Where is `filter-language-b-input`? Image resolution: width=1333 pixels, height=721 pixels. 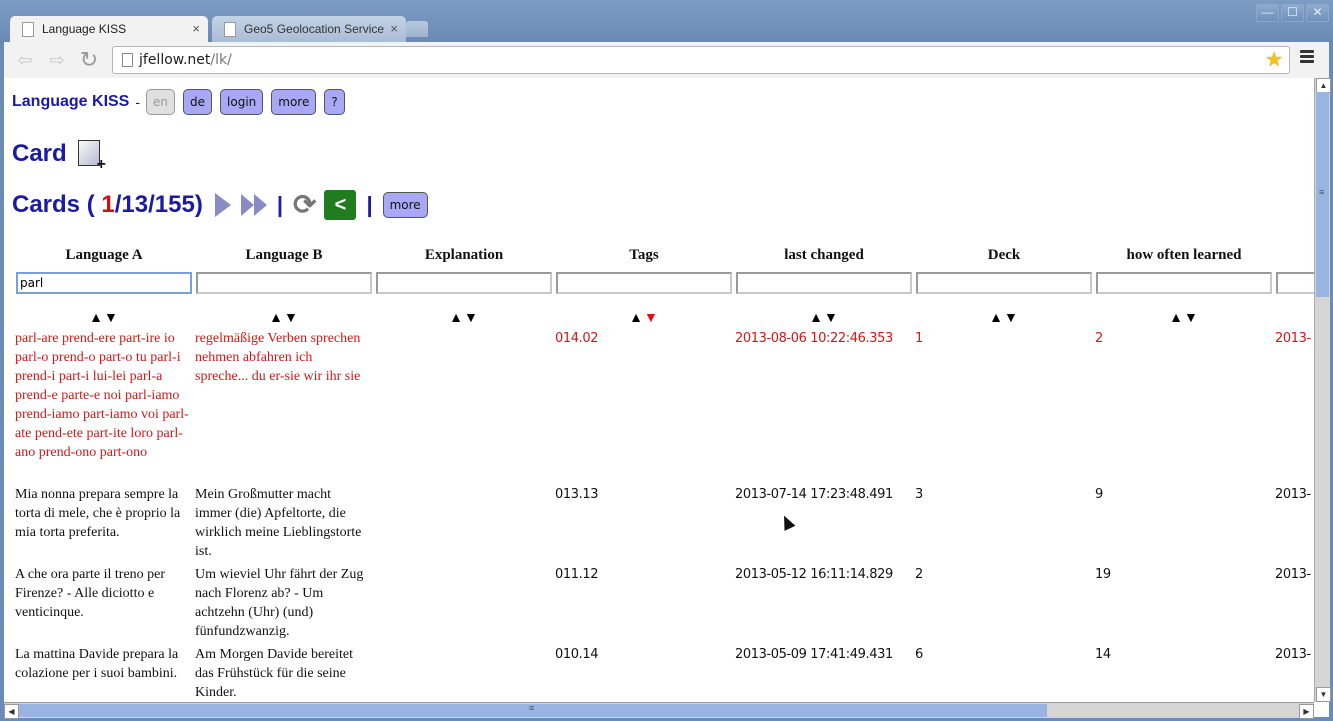
filter-language-b-input is located at coordinates (284, 283).